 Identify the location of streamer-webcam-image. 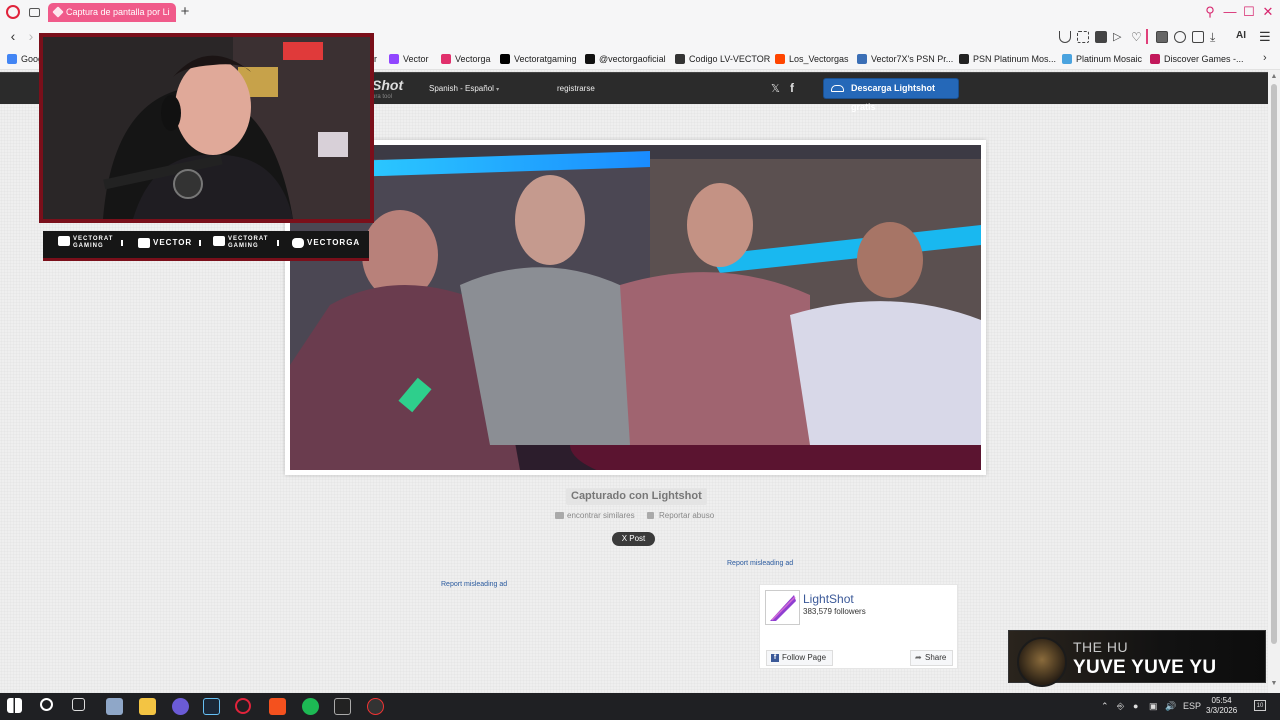
(206, 128).